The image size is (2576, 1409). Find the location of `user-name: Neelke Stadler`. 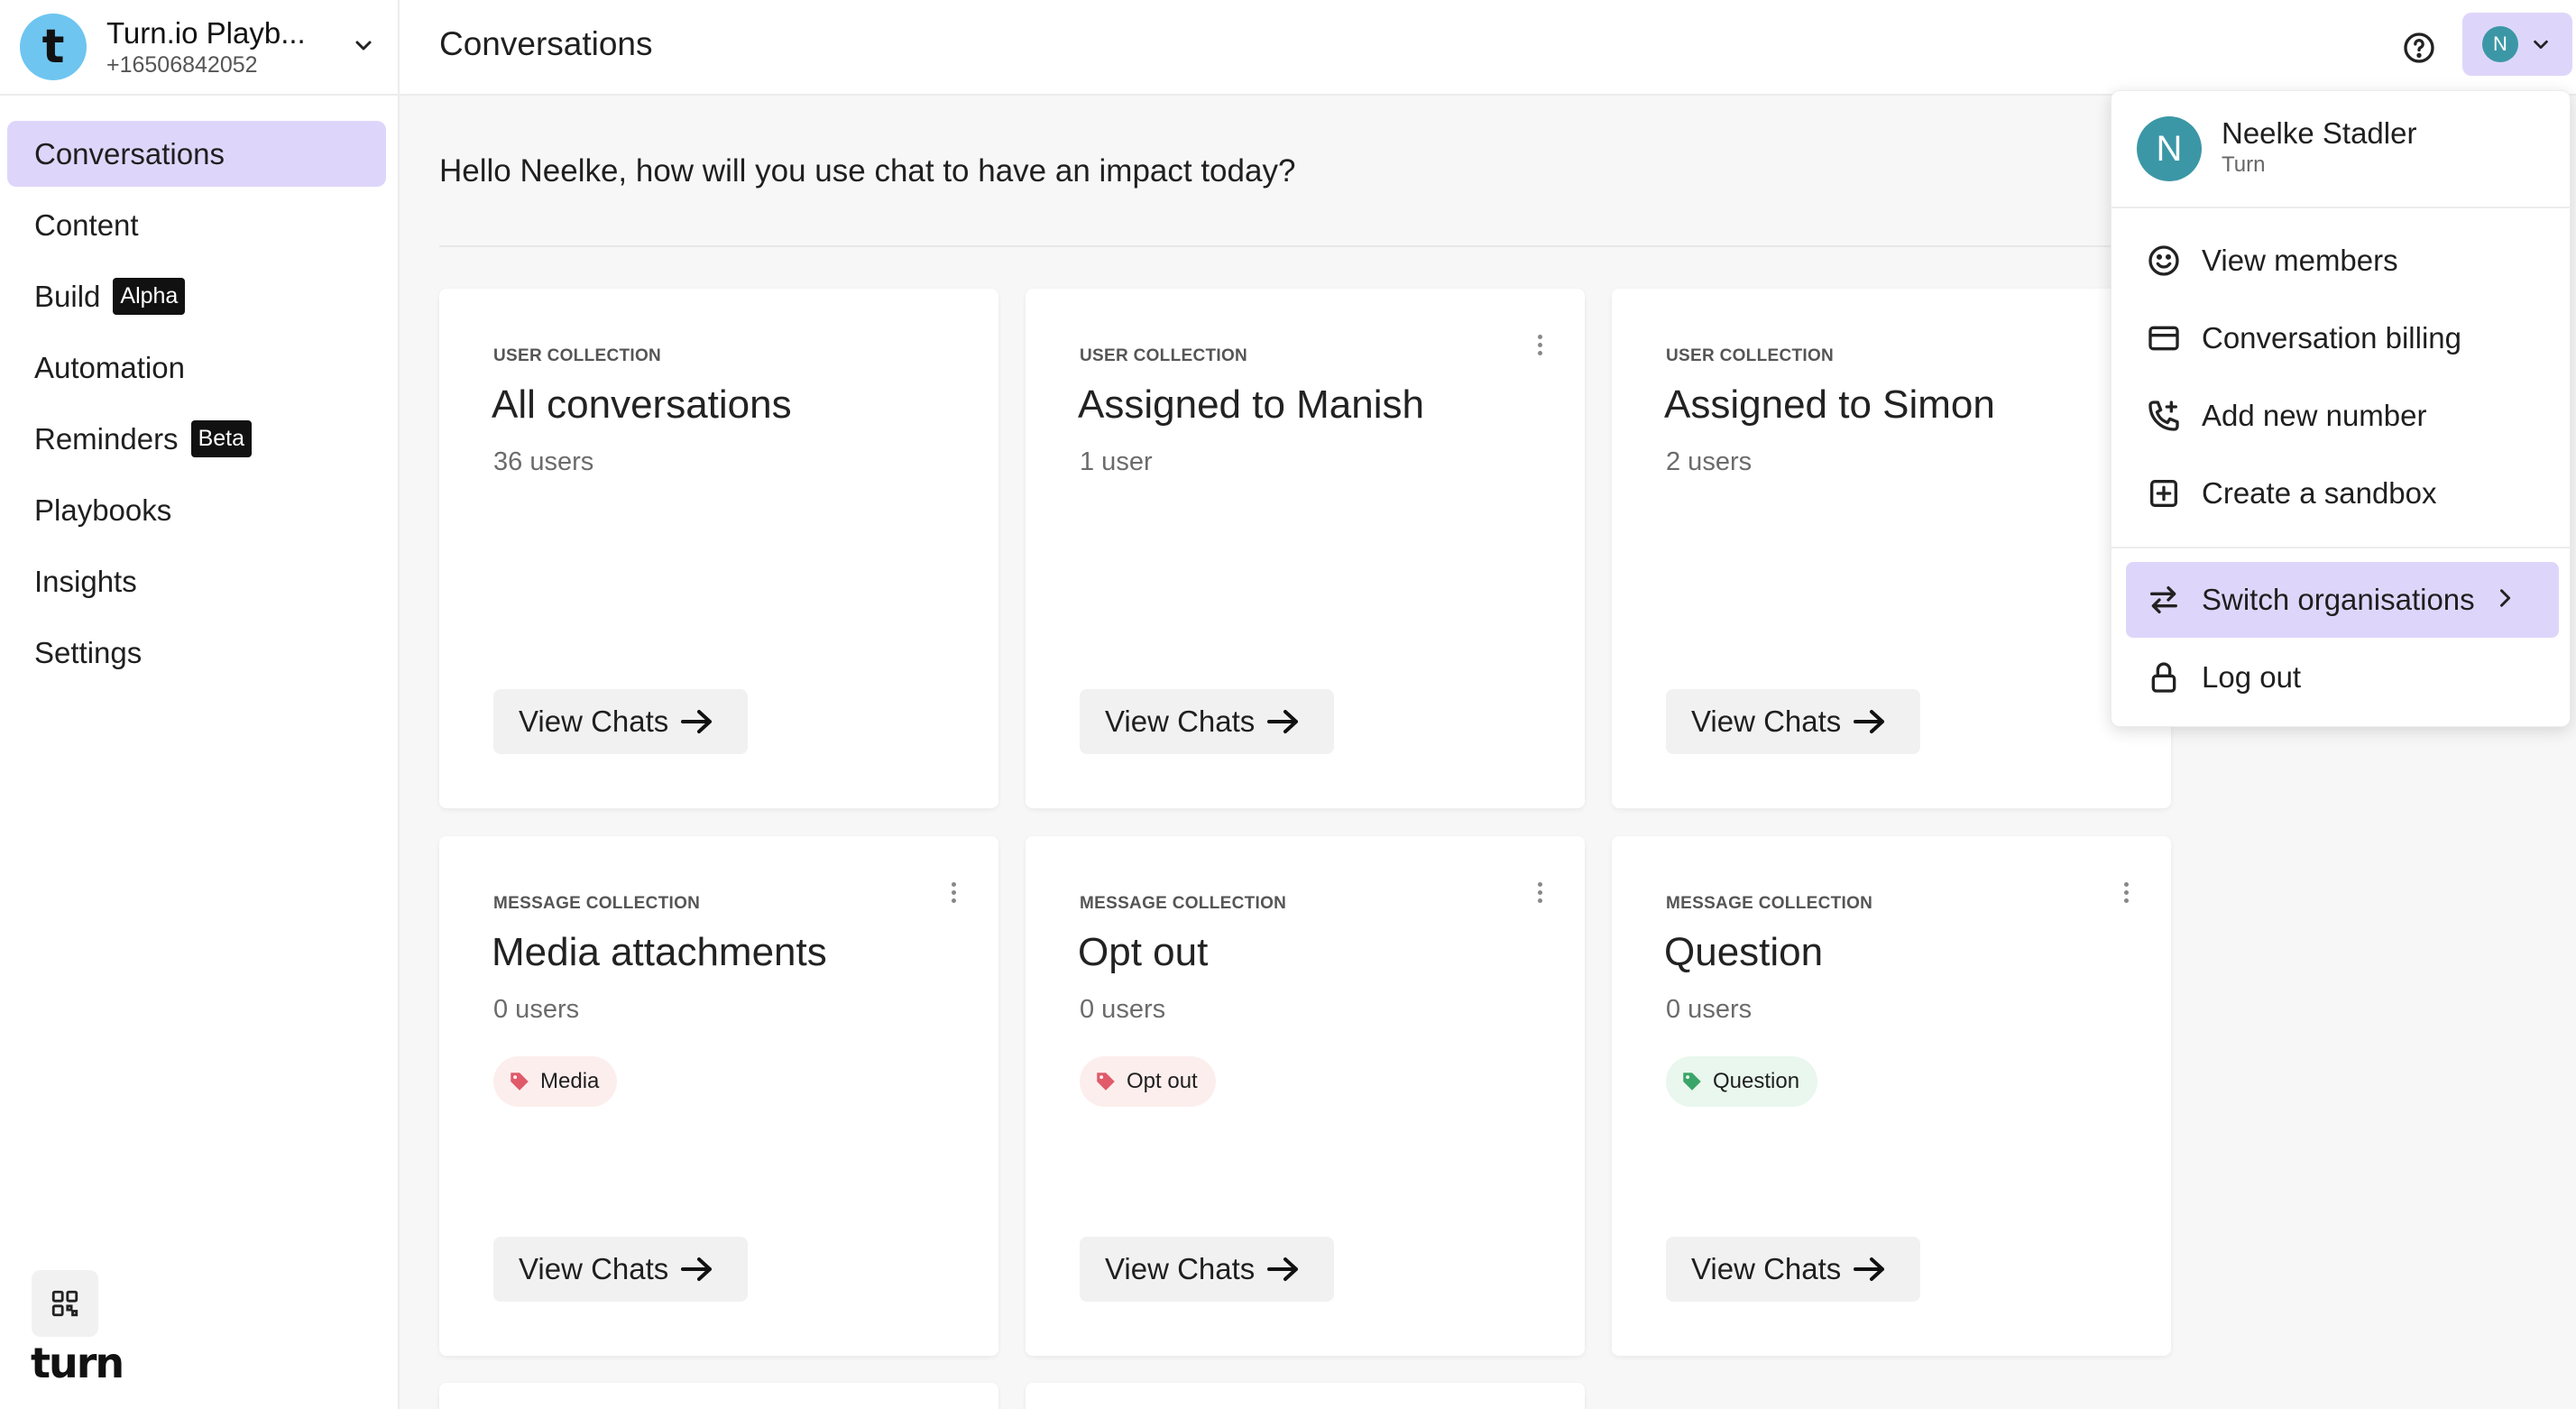

user-name: Neelke Stadler is located at coordinates (2319, 133).